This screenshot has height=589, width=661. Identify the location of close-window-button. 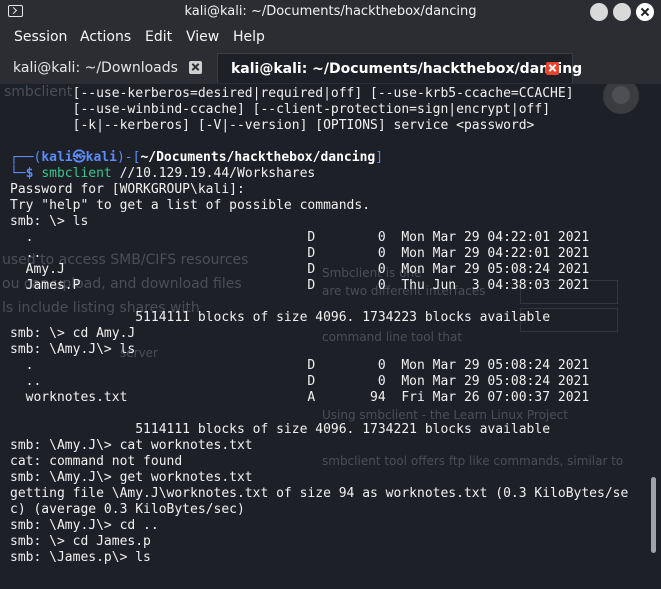
(645, 12).